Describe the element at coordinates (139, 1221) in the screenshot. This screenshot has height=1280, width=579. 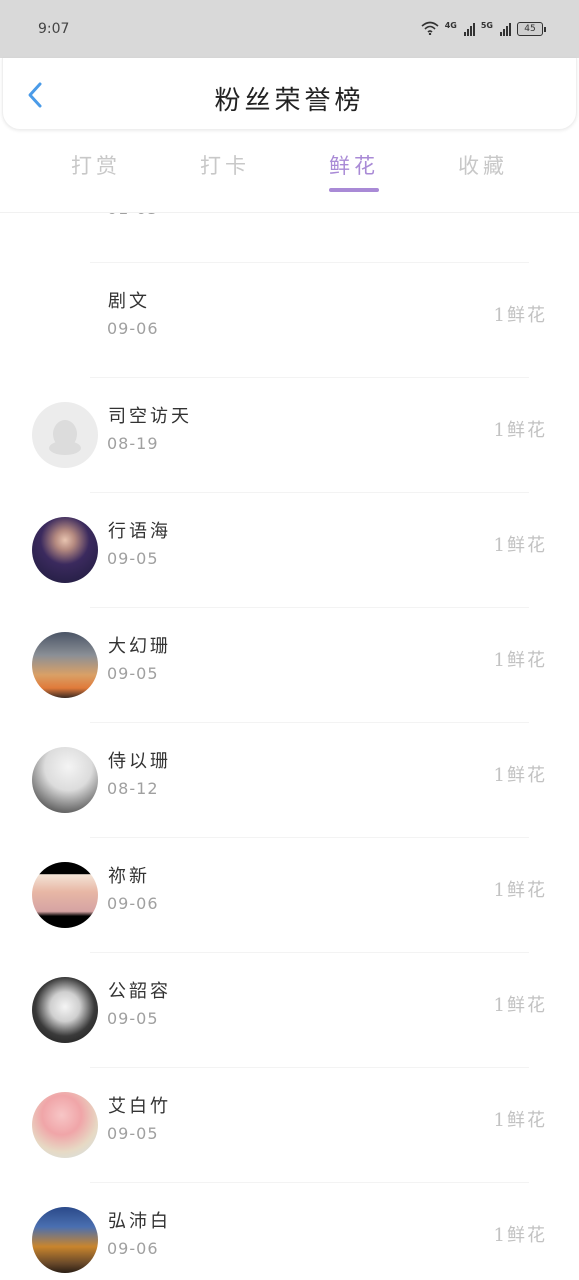
I see `item-name: 弘沛白` at that location.